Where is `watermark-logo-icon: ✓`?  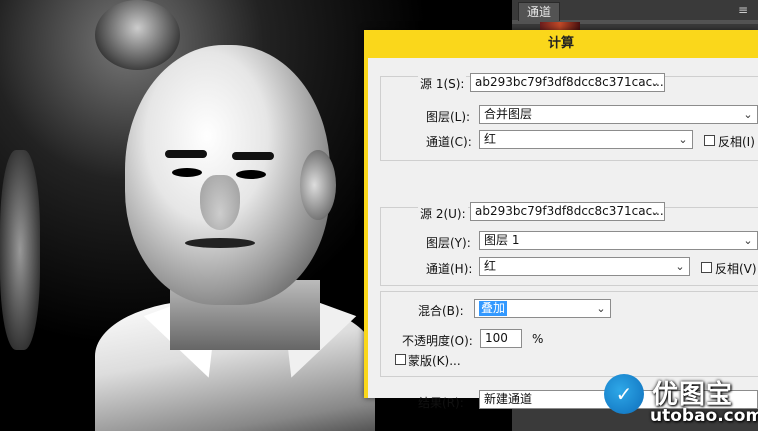 watermark-logo-icon: ✓ is located at coordinates (624, 394).